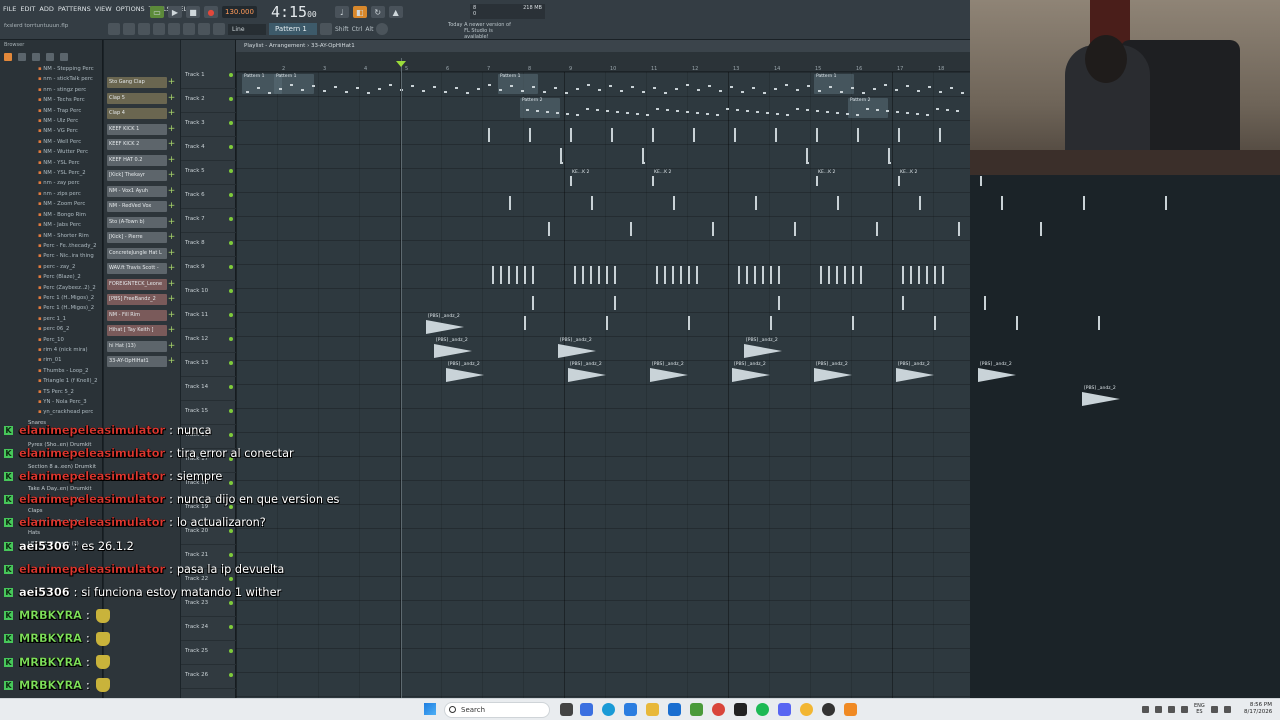  I want to click on alt-key: Alt, so click(369, 29).